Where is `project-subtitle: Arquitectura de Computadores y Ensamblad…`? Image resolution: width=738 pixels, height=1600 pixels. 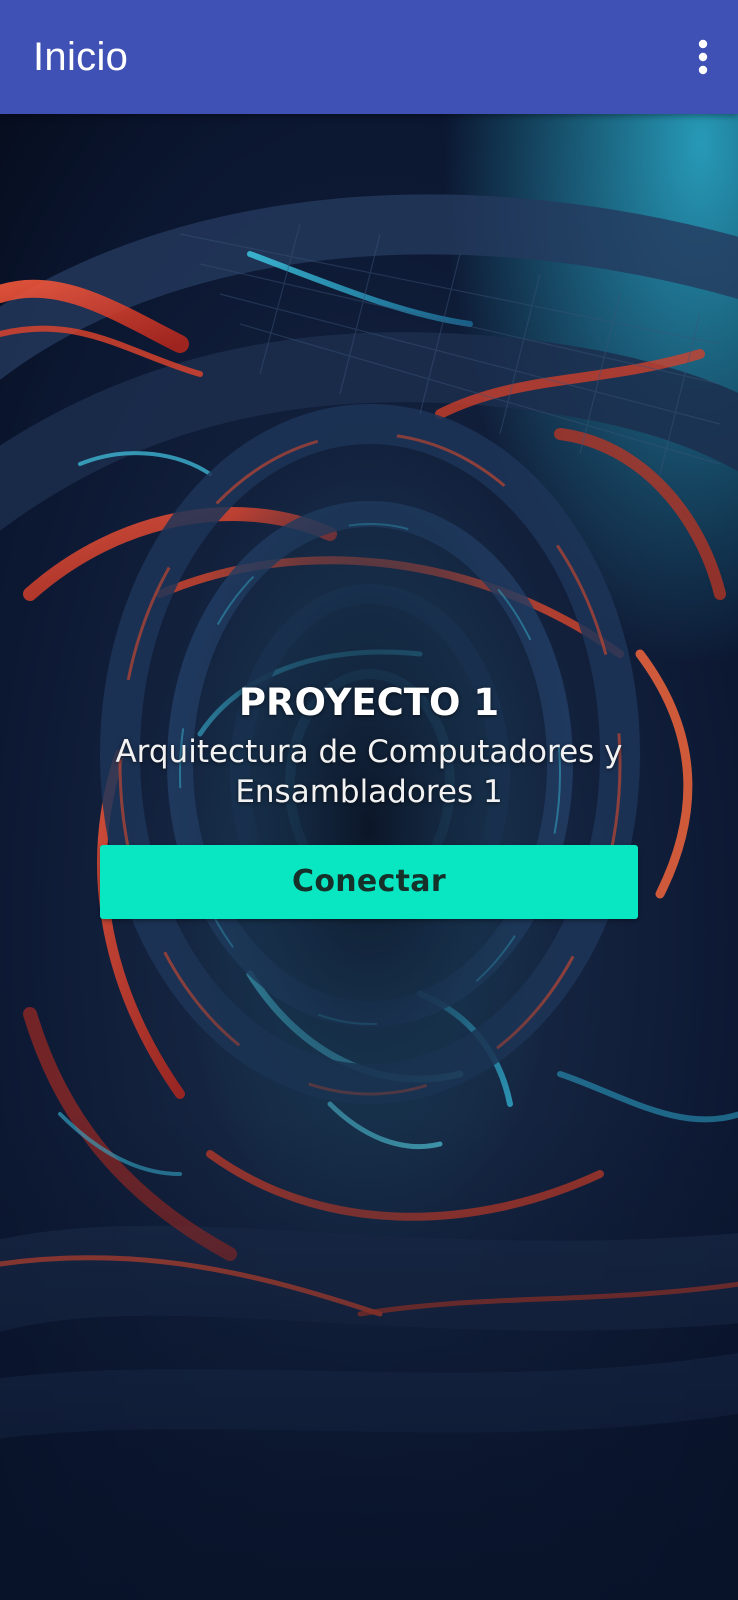 project-subtitle: Arquitectura de Computadores y Ensamblad… is located at coordinates (369, 772).